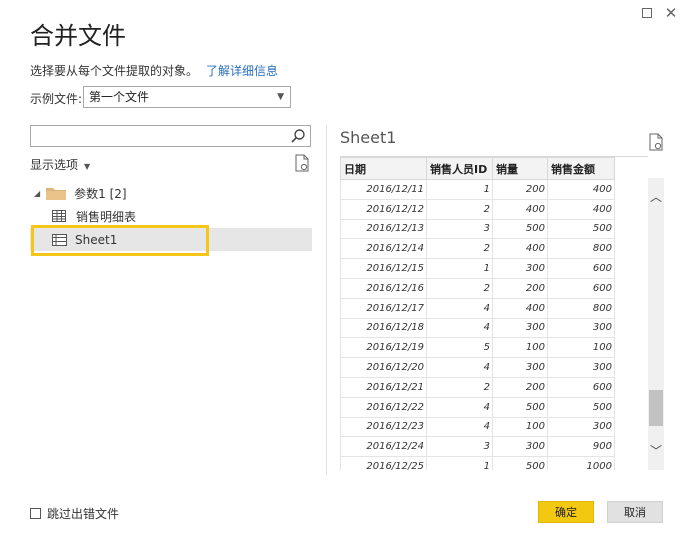 Image resolution: width=688 pixels, height=539 pixels. Describe the element at coordinates (383, 387) in the screenshot. I see `date-cell: 2016/12/21` at that location.